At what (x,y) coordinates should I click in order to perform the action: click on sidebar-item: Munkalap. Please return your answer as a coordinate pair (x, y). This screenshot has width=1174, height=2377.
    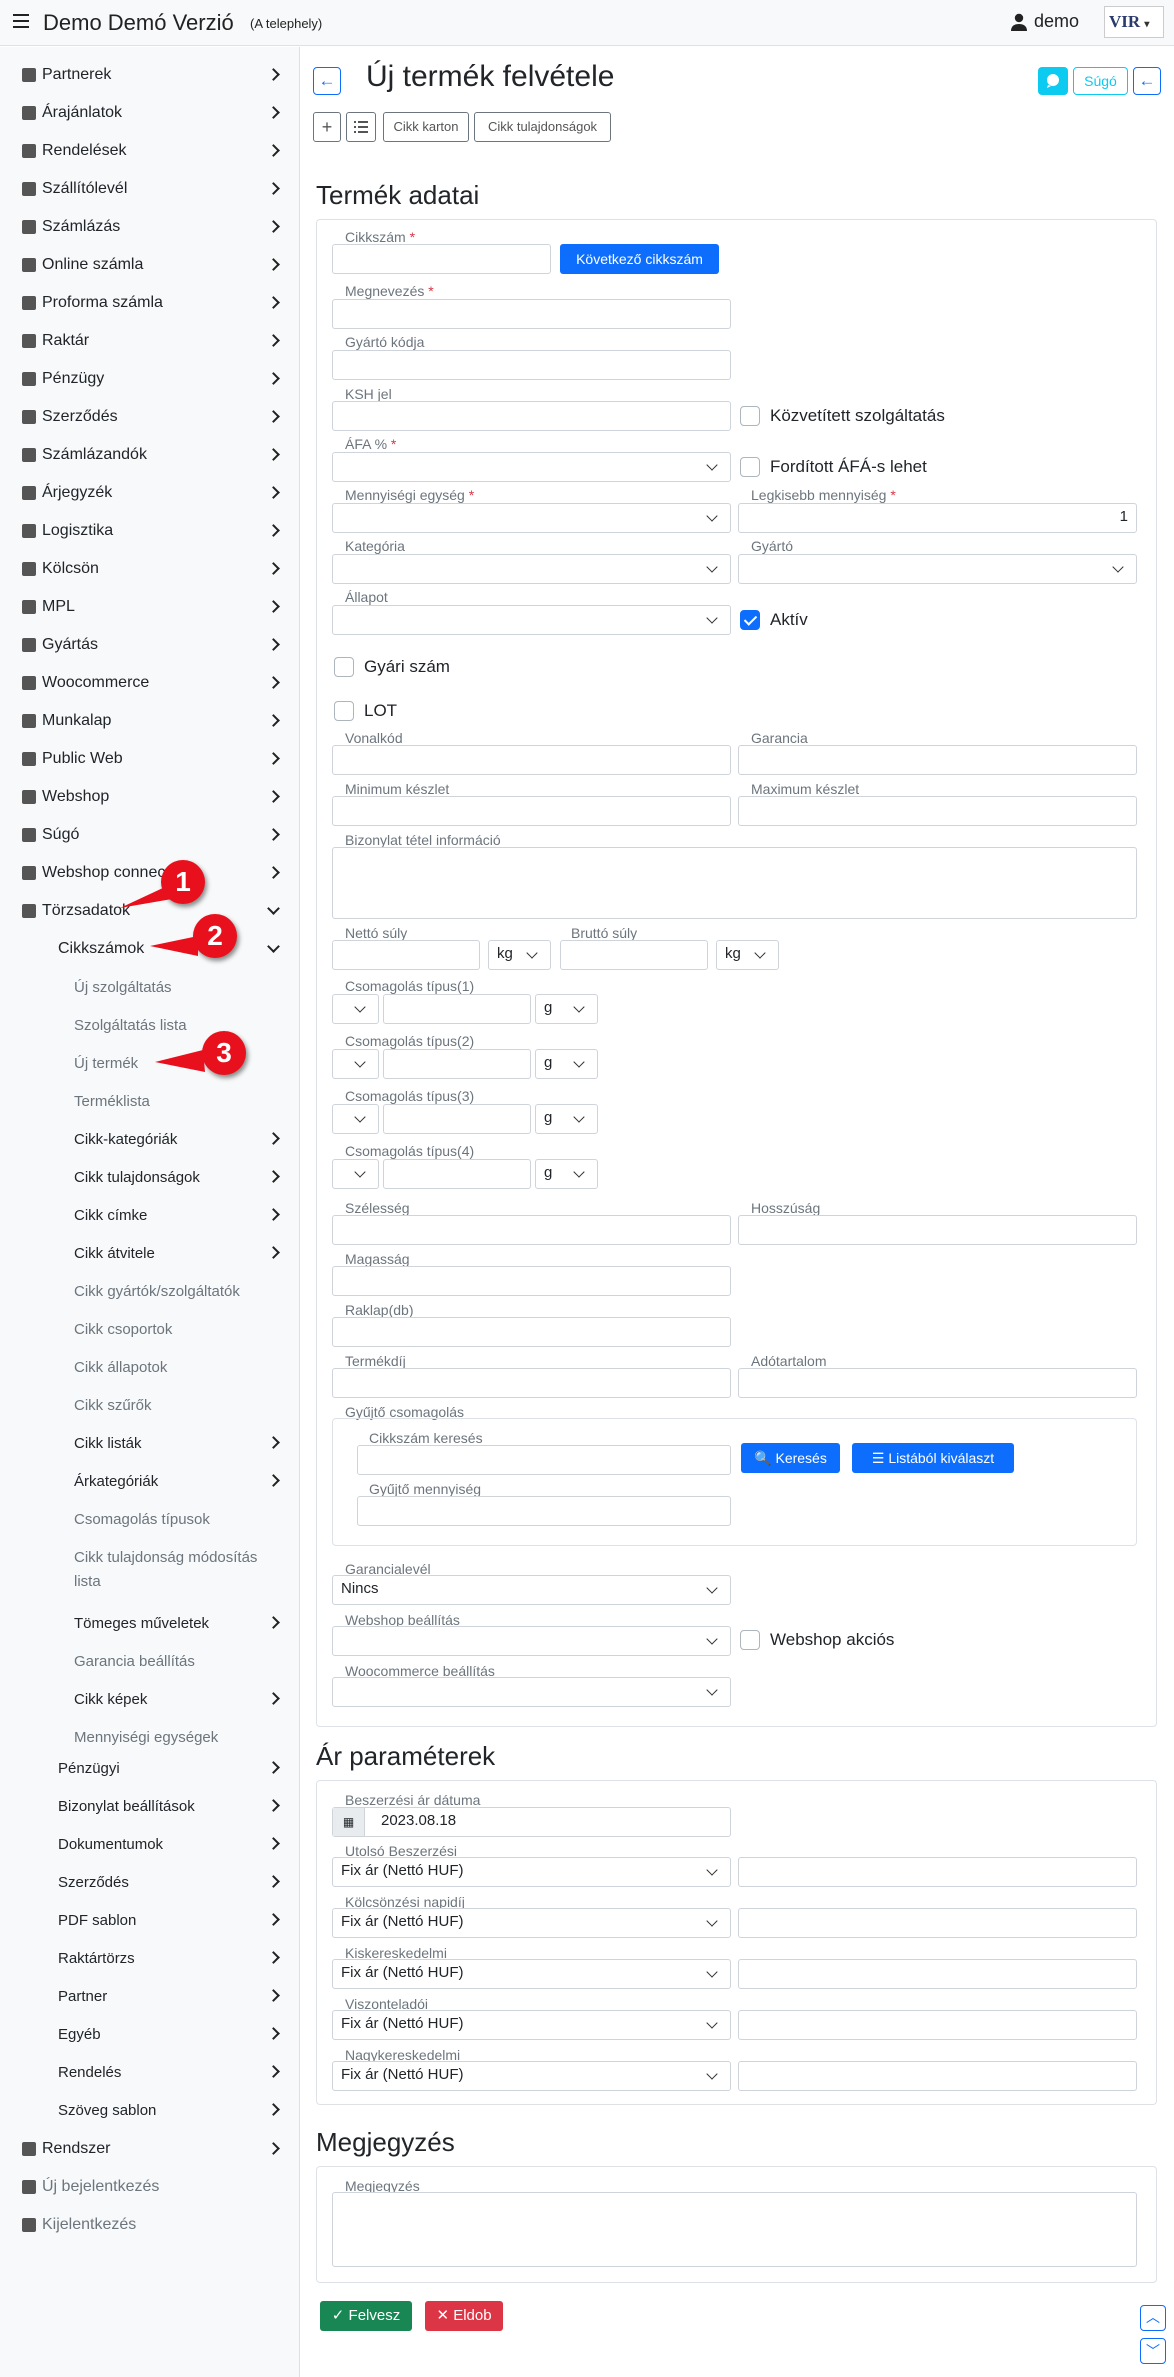
    Looking at the image, I should click on (66, 721).